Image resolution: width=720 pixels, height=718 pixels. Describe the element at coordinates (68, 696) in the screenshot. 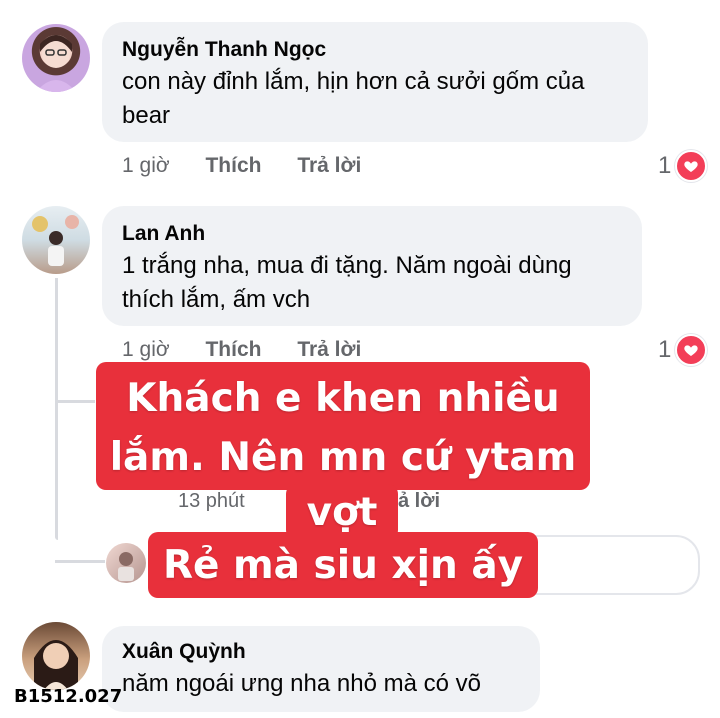

I see `product-code: B1512.027` at that location.